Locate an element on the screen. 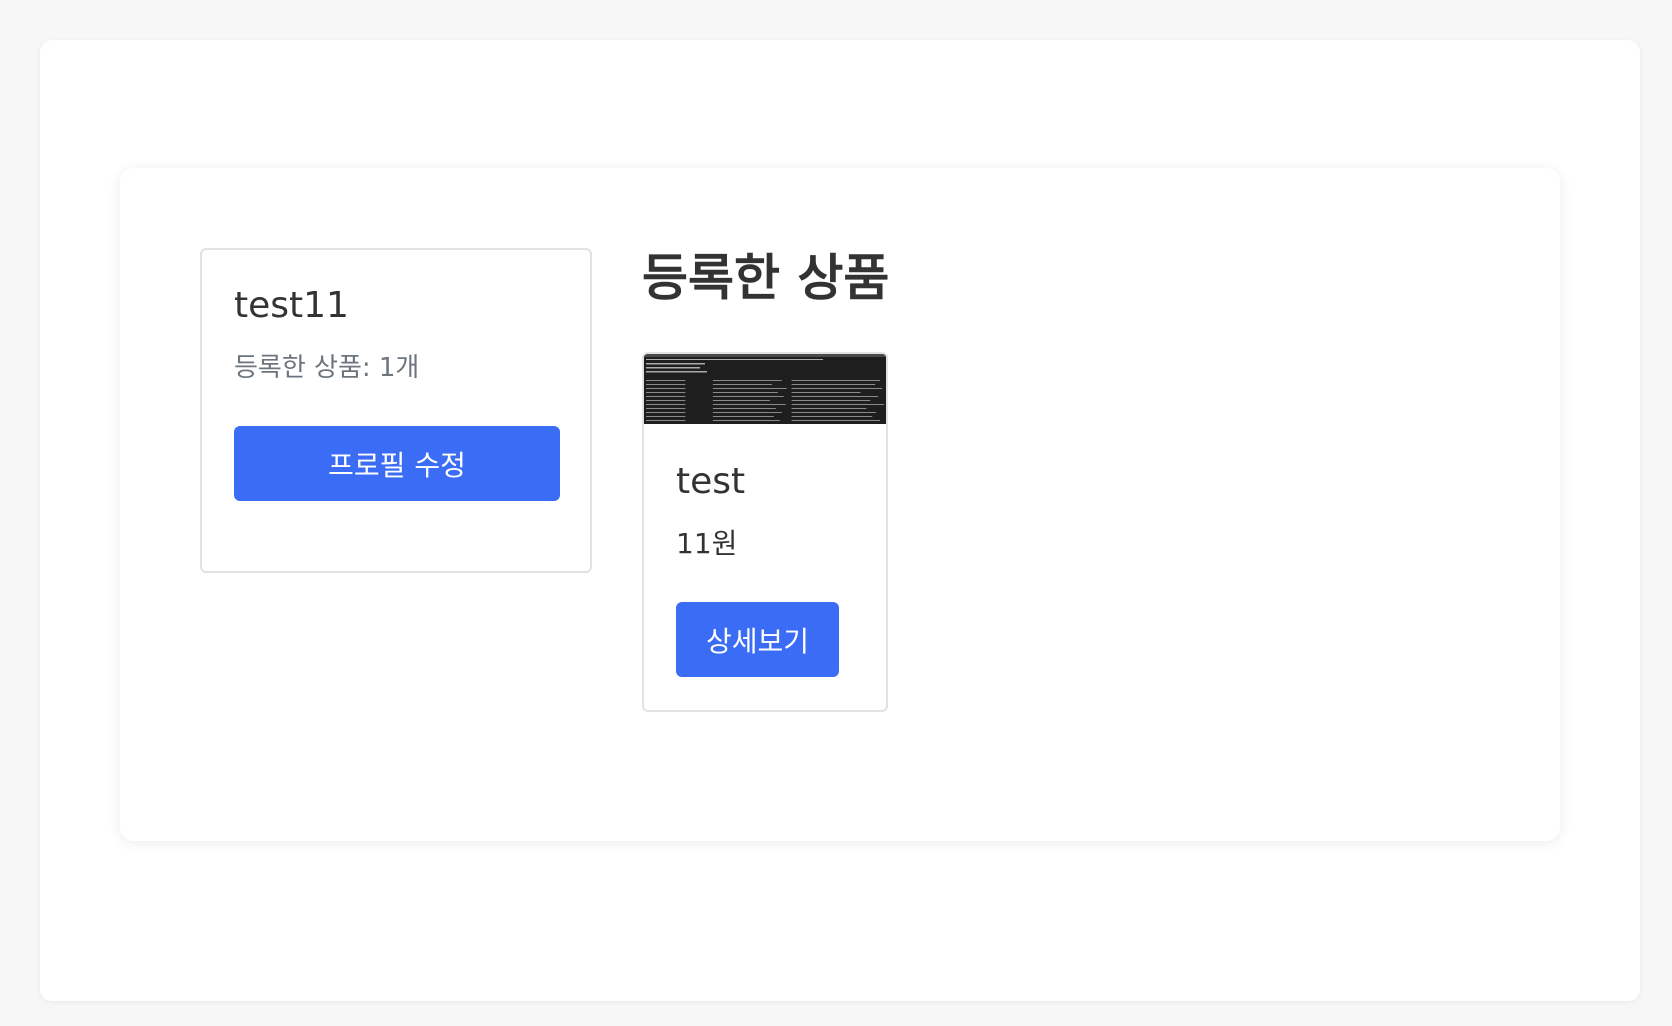  edit-profile-button: 프로필 수정 is located at coordinates (397, 463).